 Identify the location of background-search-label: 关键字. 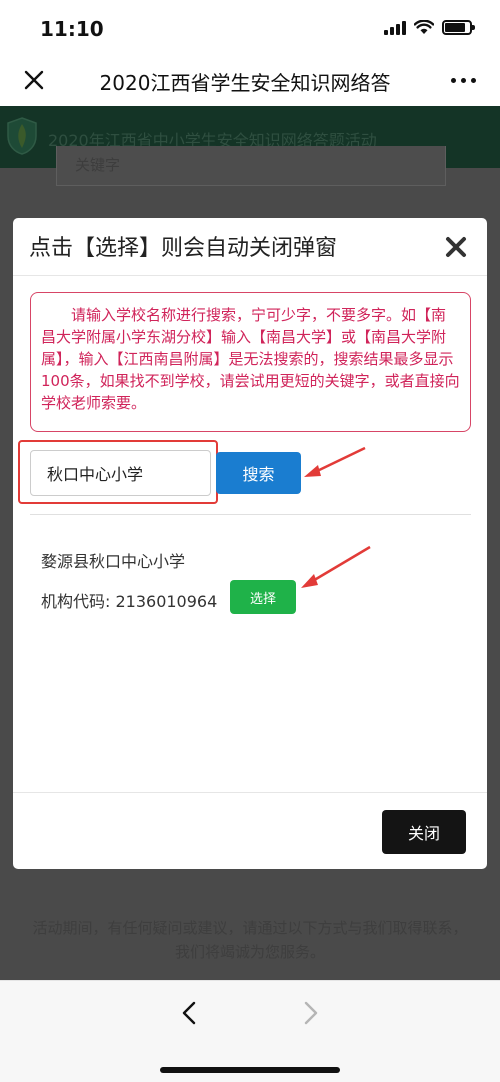
(98, 165).